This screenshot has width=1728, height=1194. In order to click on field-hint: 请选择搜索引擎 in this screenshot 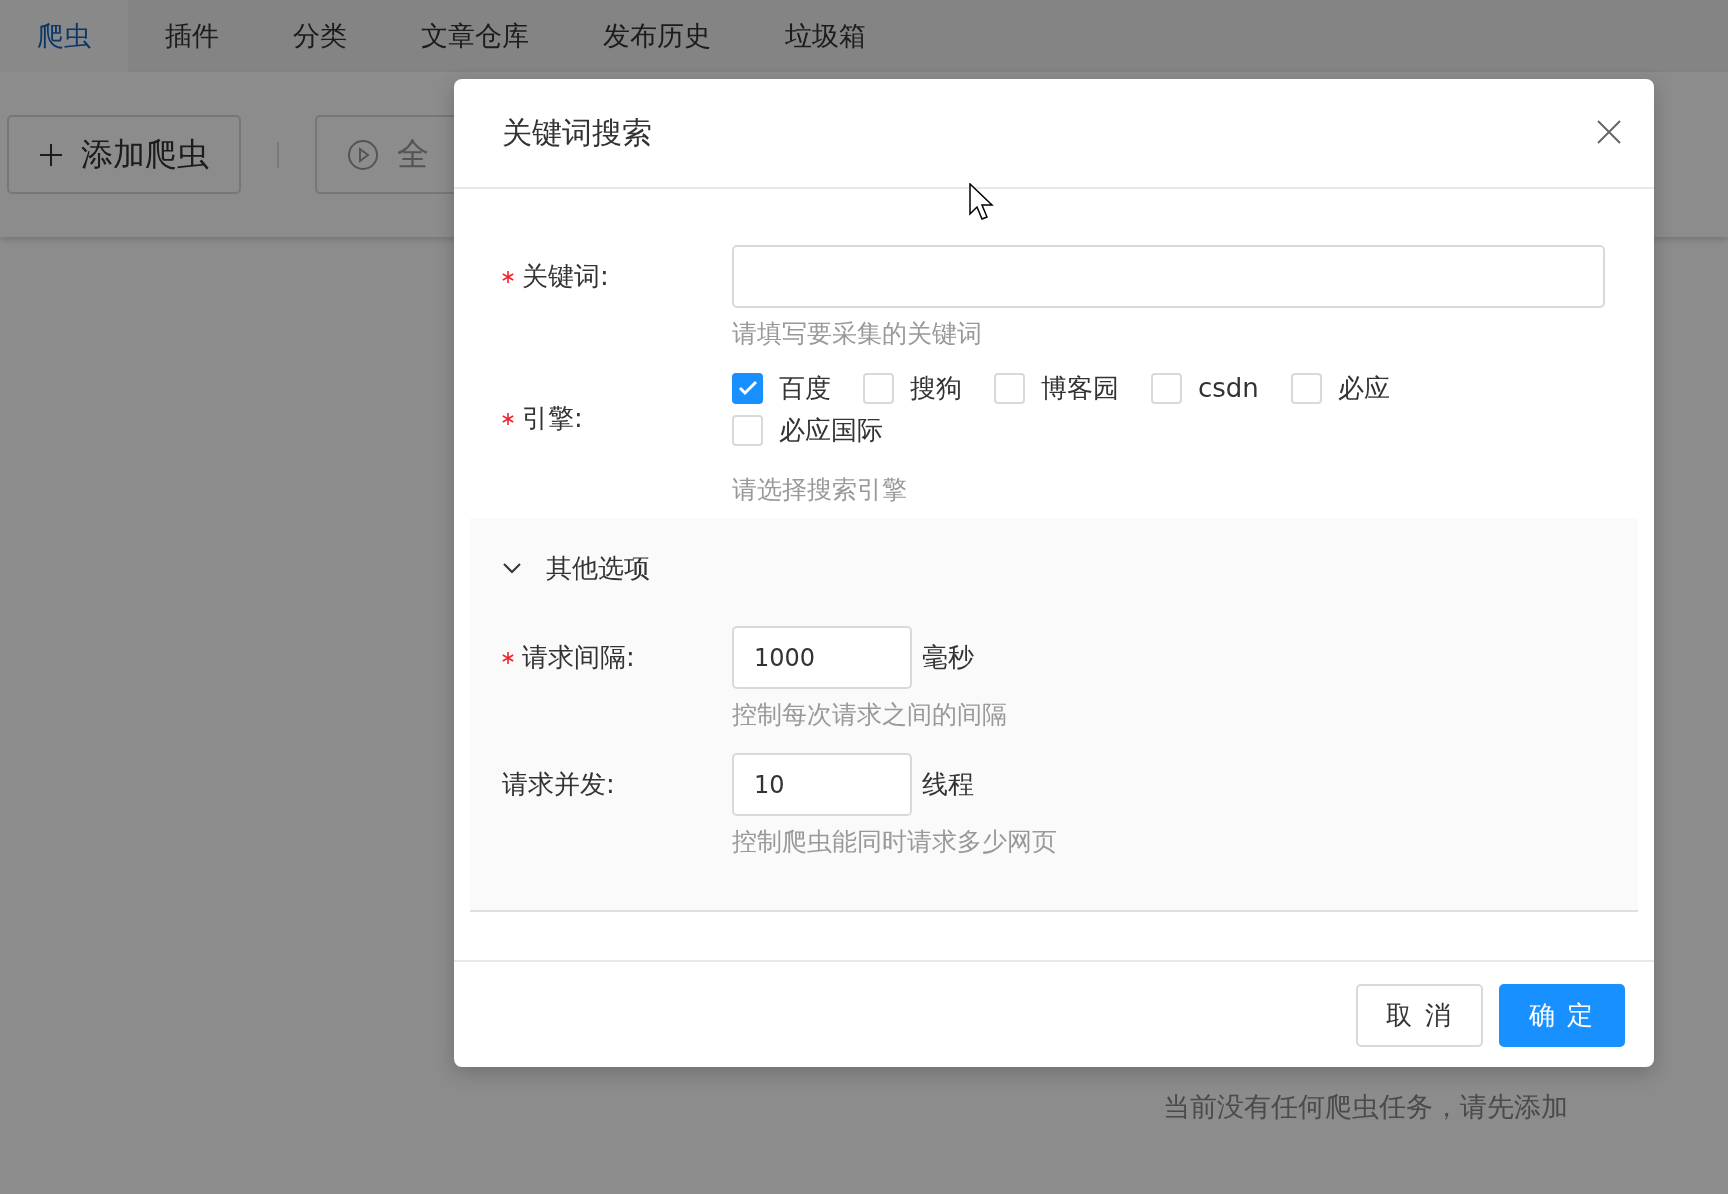, I will do `click(820, 490)`.